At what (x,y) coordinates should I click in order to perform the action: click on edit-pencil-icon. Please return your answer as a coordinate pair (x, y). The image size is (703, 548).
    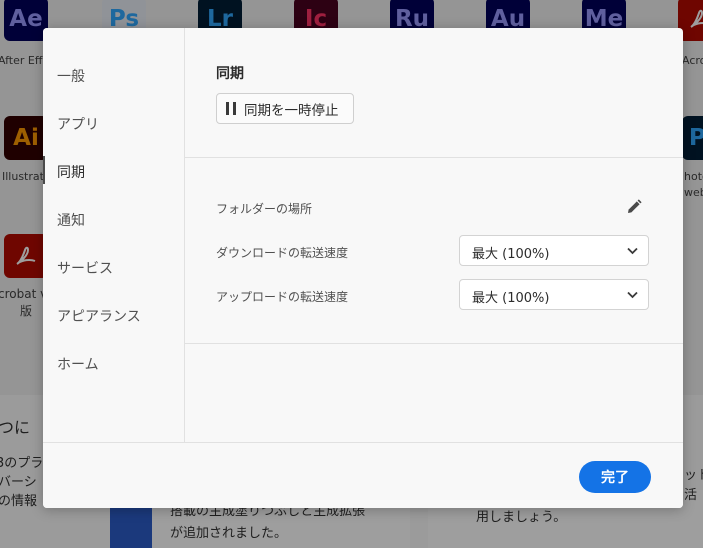
    Looking at the image, I should click on (634, 207).